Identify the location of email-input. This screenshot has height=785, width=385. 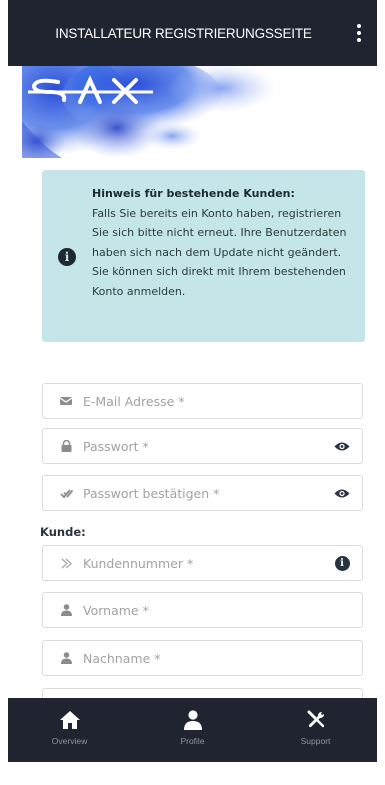
(221, 401).